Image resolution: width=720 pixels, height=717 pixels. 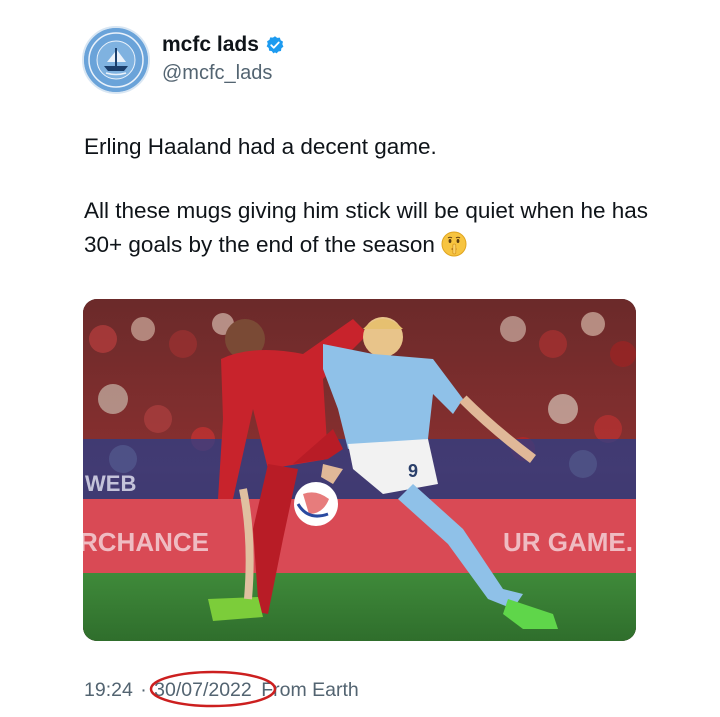 What do you see at coordinates (454, 244) in the screenshot?
I see `shushing-face-icon` at bounding box center [454, 244].